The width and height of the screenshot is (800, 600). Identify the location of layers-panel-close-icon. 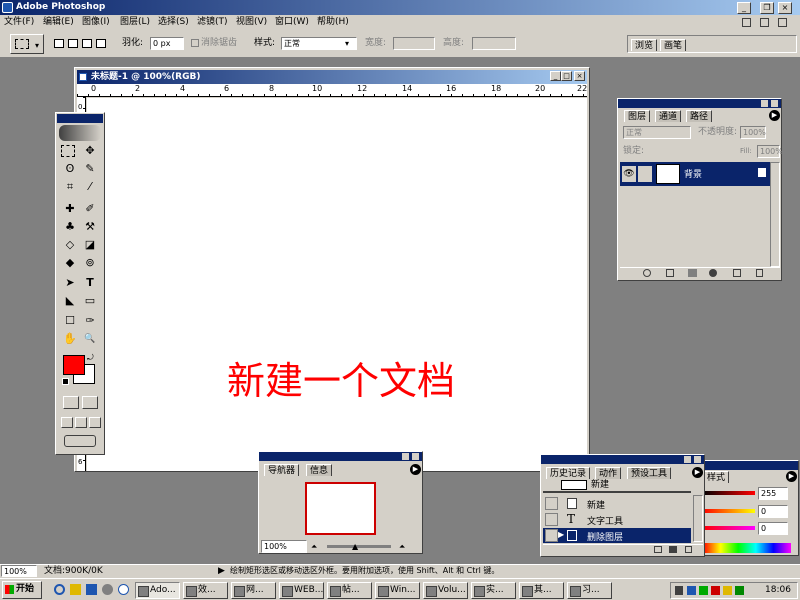
(774, 103).